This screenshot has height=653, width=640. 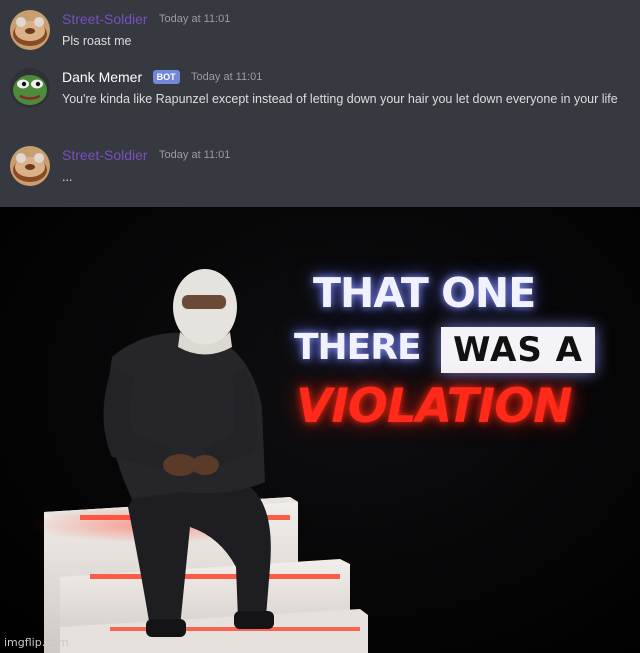 What do you see at coordinates (30, 88) in the screenshot?
I see `pepe-frog-avatar-icon` at bounding box center [30, 88].